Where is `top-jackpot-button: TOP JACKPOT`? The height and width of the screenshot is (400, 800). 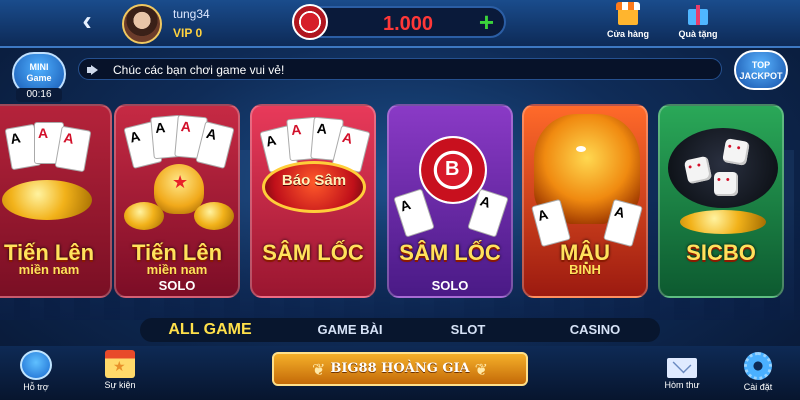
top-jackpot-button: TOP JACKPOT is located at coordinates (761, 70).